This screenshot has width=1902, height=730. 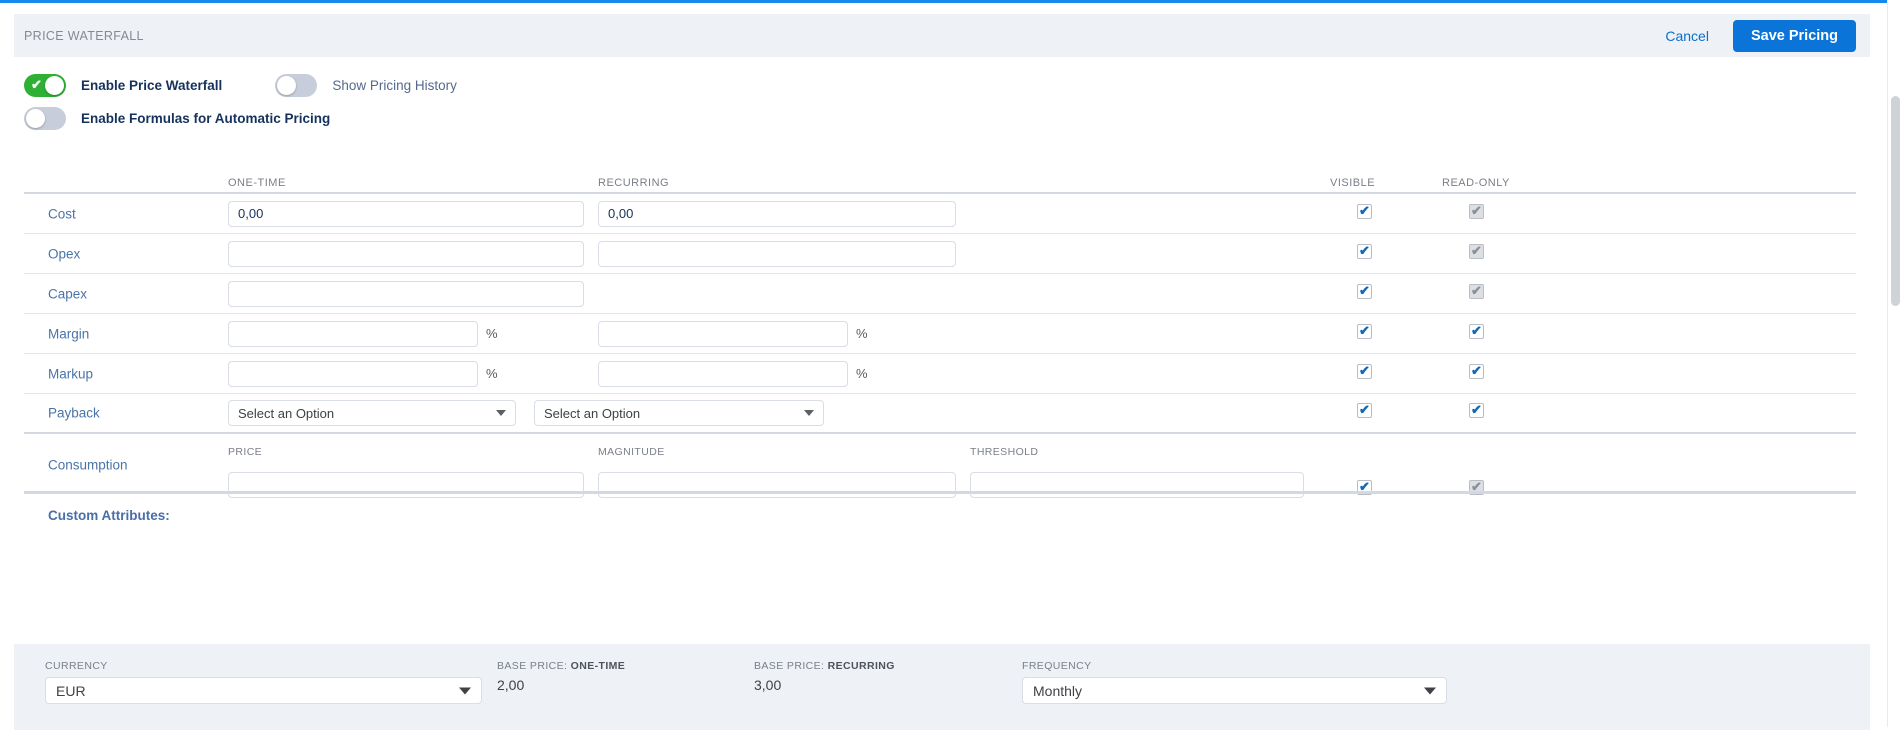 What do you see at coordinates (824, 677) in the screenshot?
I see `base-price-recurring-field: BASE PRICE: RECURRING 3,00` at bounding box center [824, 677].